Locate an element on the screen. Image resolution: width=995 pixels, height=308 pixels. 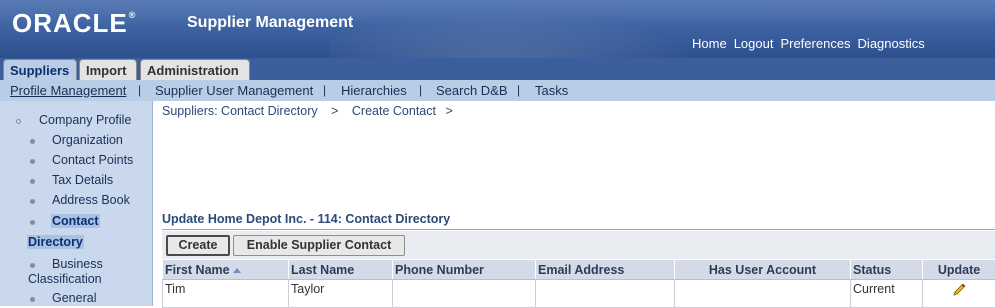
cell-first-name: Tim is located at coordinates (226, 294).